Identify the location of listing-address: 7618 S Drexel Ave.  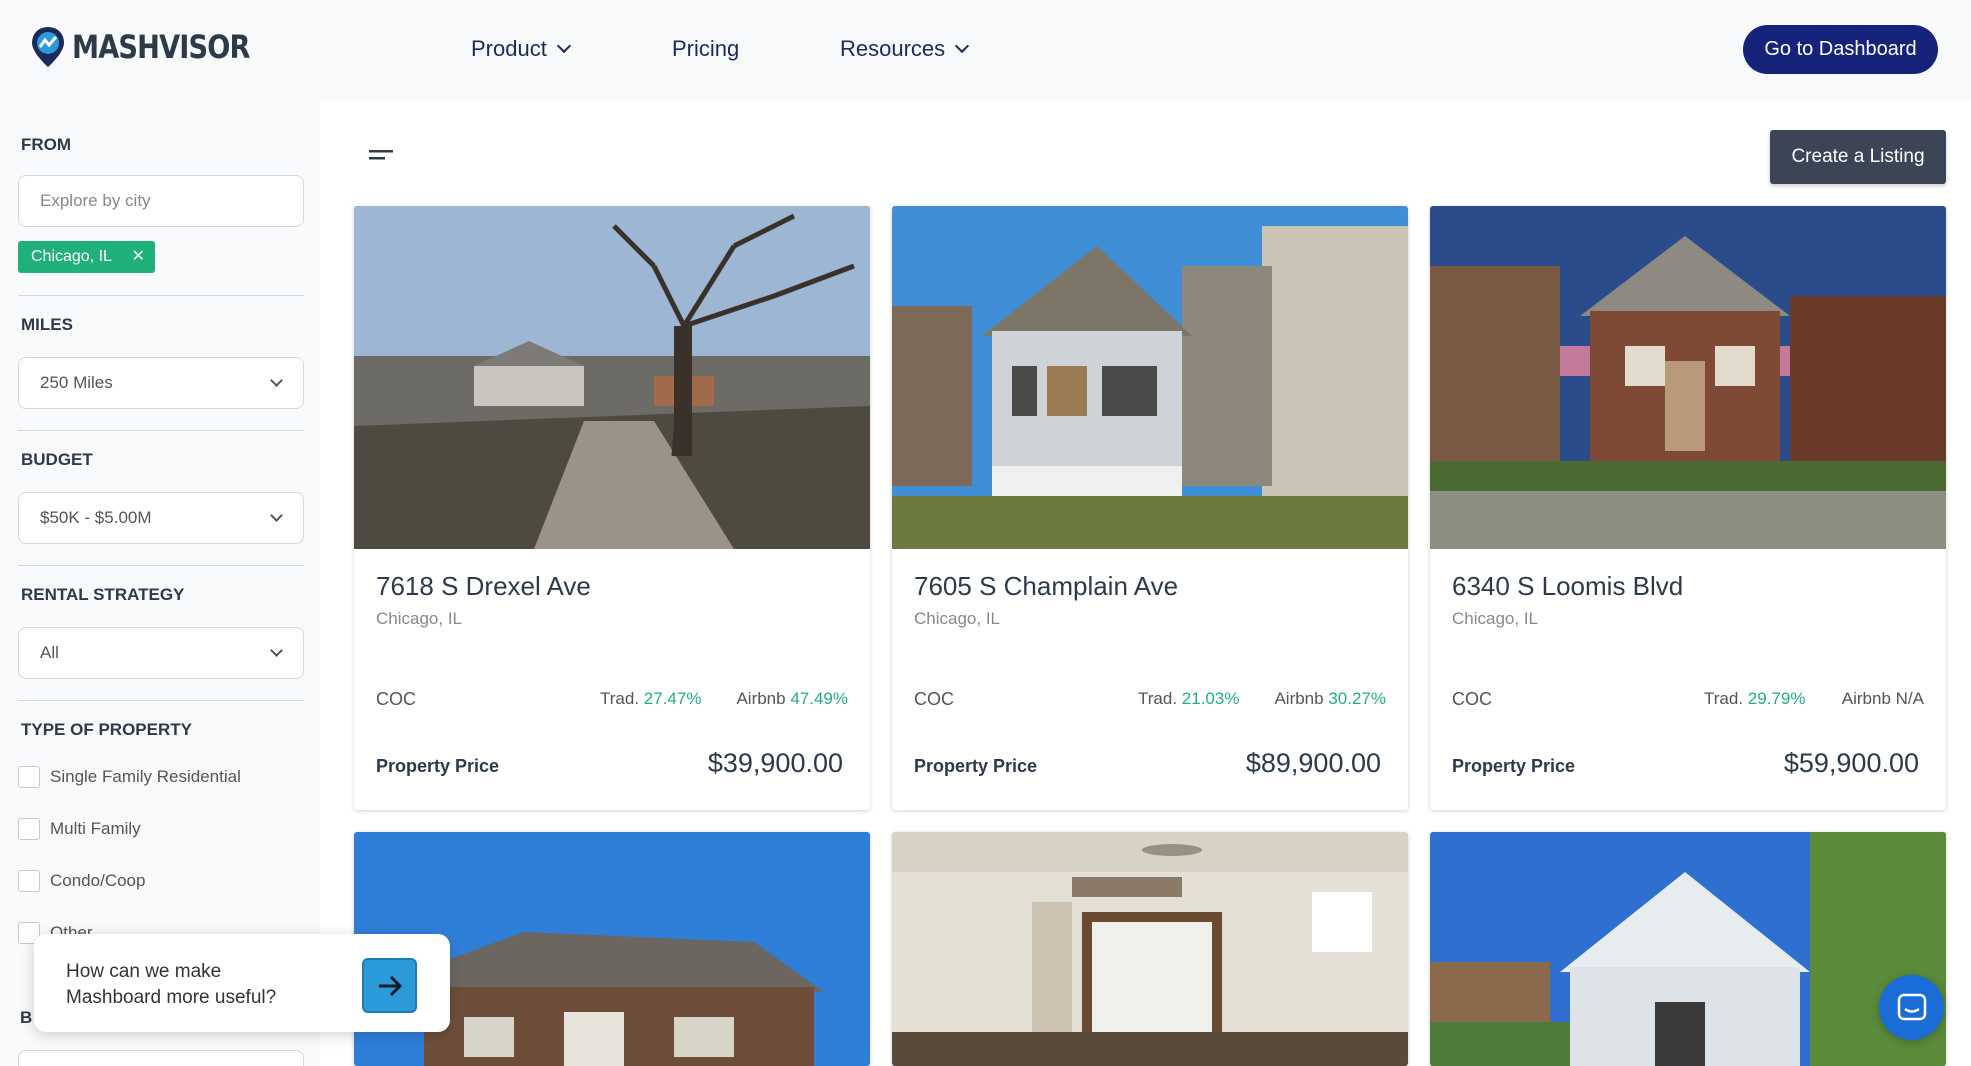
(483, 586).